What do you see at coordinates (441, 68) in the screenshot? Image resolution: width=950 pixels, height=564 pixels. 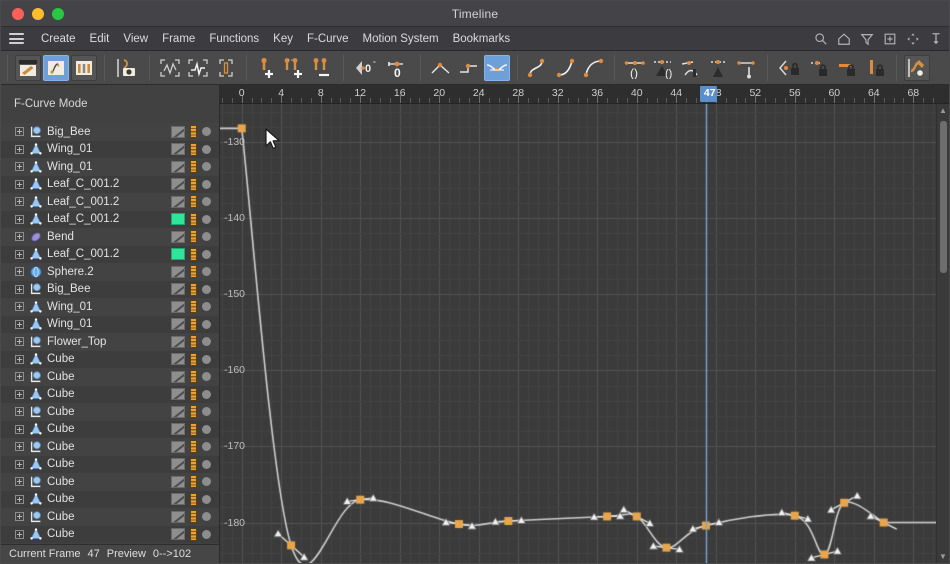 I see `linear-interpolation-button` at bounding box center [441, 68].